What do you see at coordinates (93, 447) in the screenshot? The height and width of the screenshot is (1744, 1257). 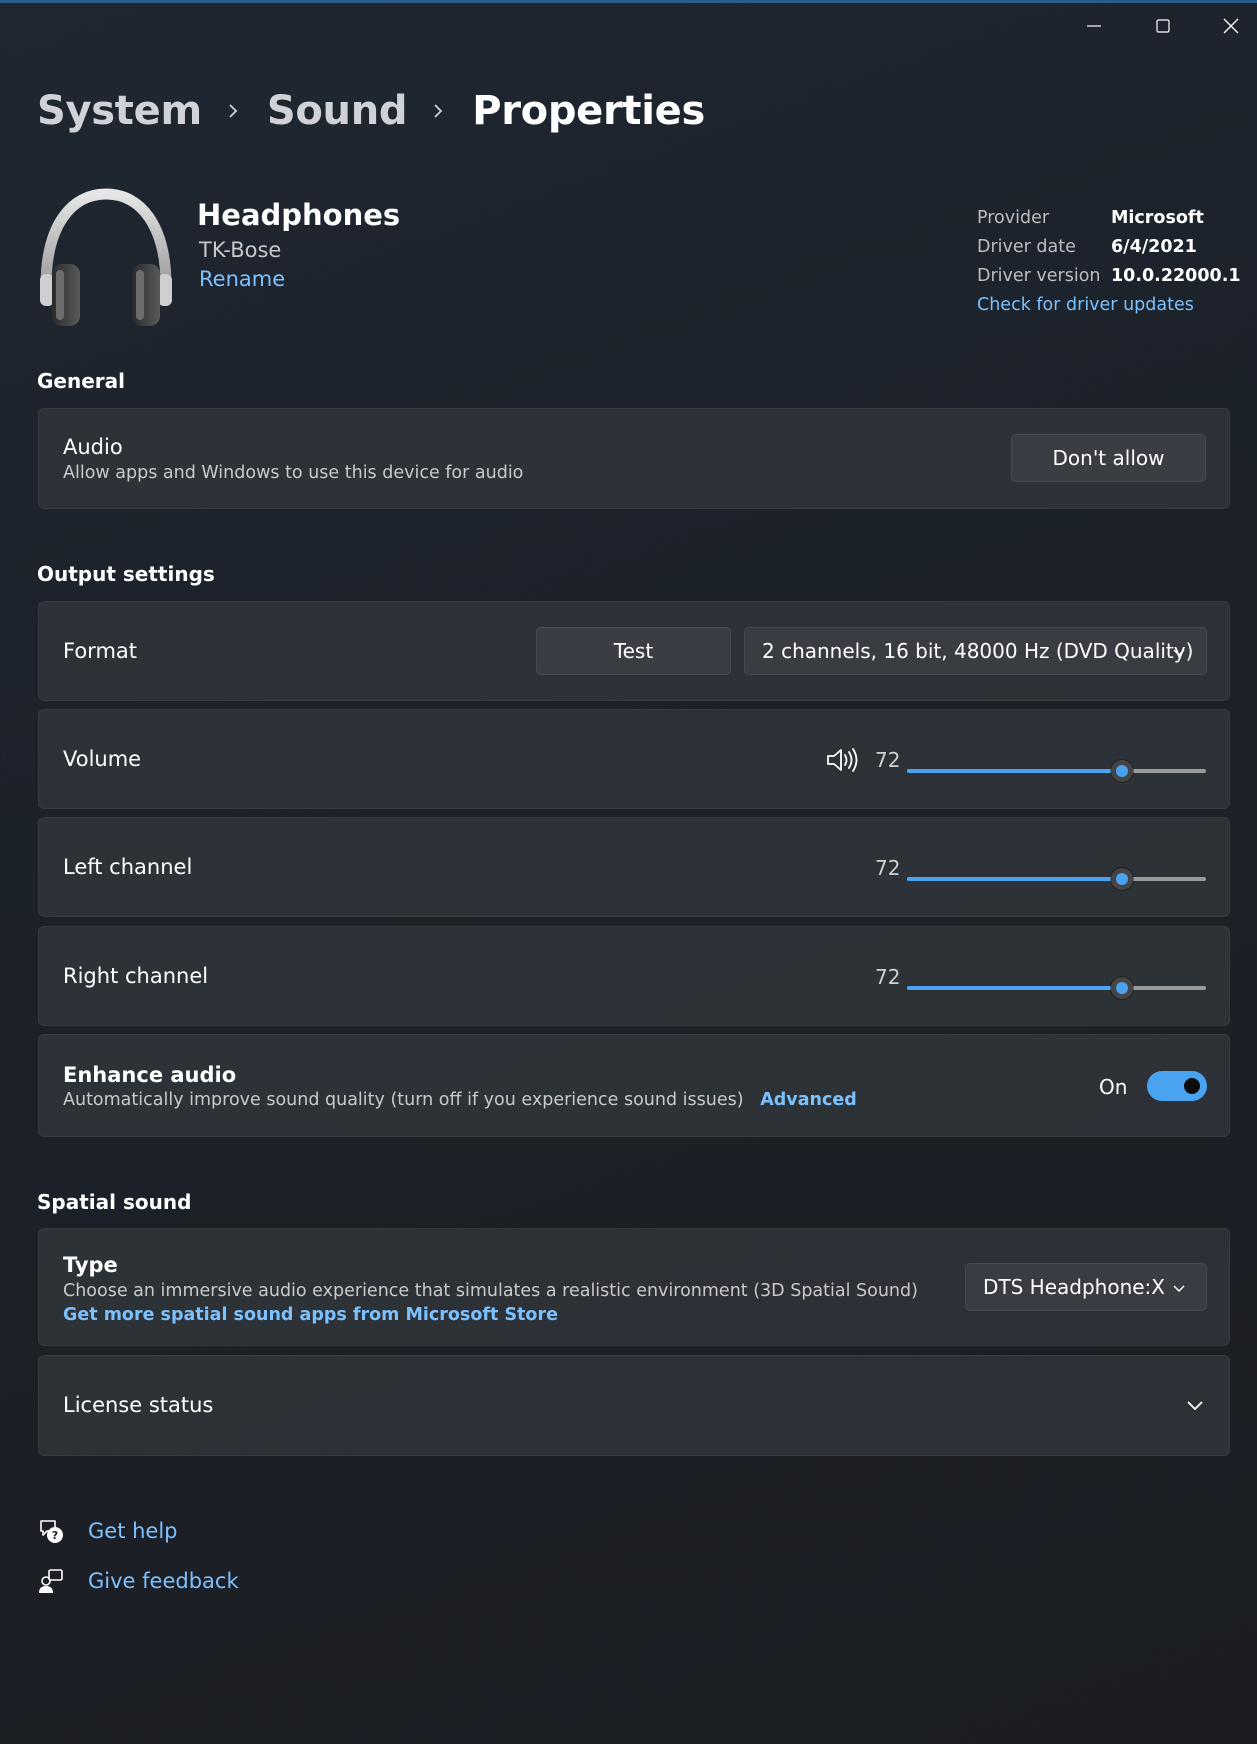 I see `audio-title: Audio` at bounding box center [93, 447].